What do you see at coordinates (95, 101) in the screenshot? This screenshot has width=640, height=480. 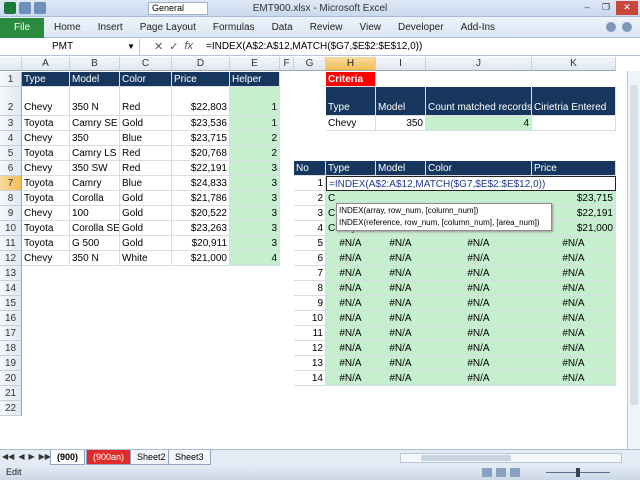 I see `cell: 350 N` at bounding box center [95, 101].